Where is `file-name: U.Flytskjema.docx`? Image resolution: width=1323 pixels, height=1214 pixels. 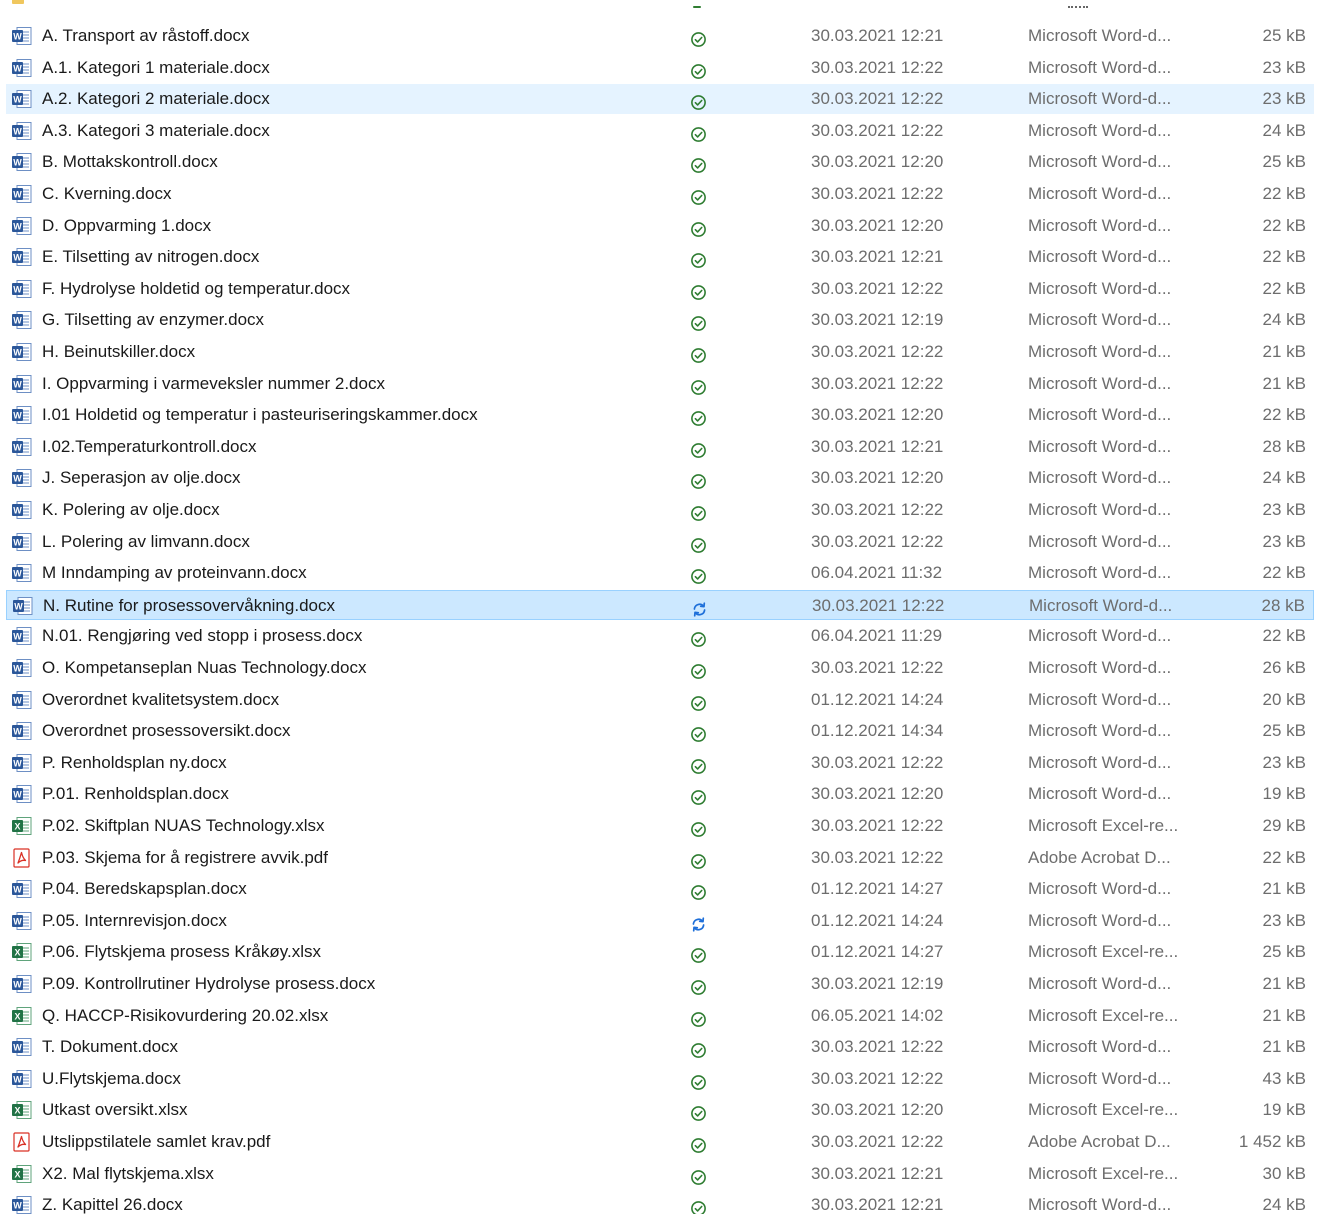
file-name: U.Flytskjema.docx is located at coordinates (111, 1079).